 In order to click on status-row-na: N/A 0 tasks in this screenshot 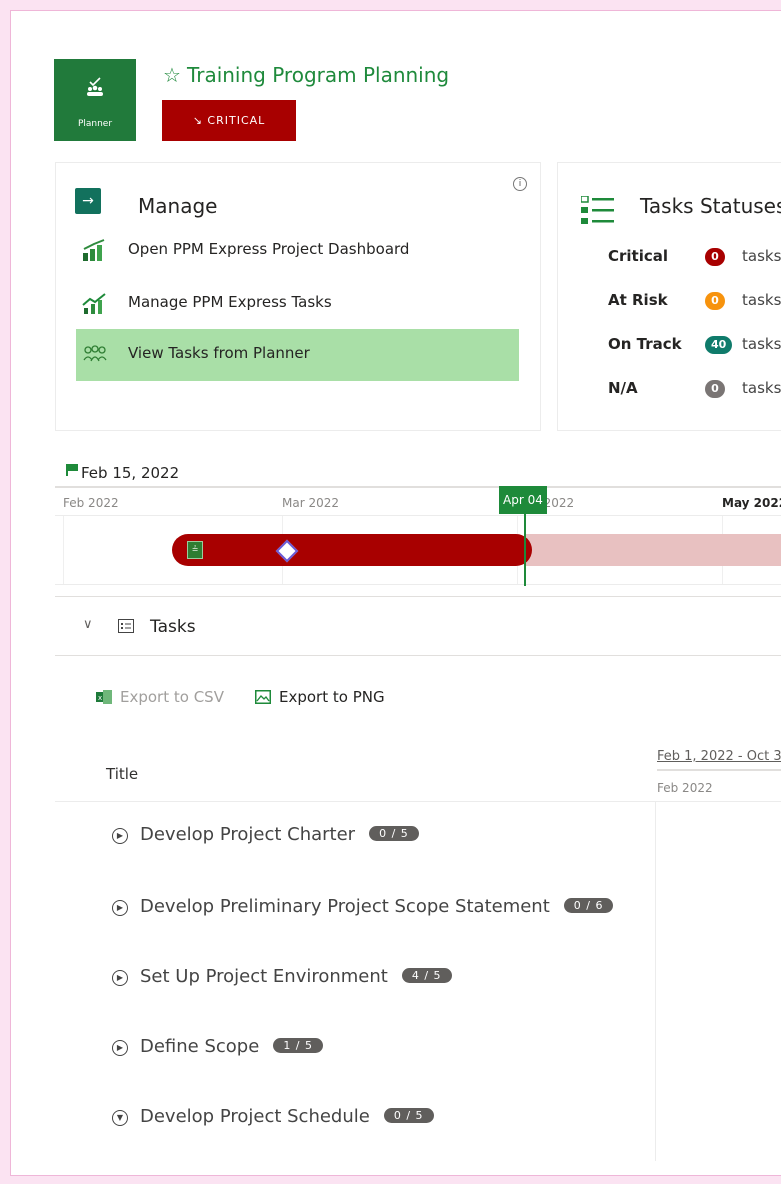, I will do `click(669, 389)`.